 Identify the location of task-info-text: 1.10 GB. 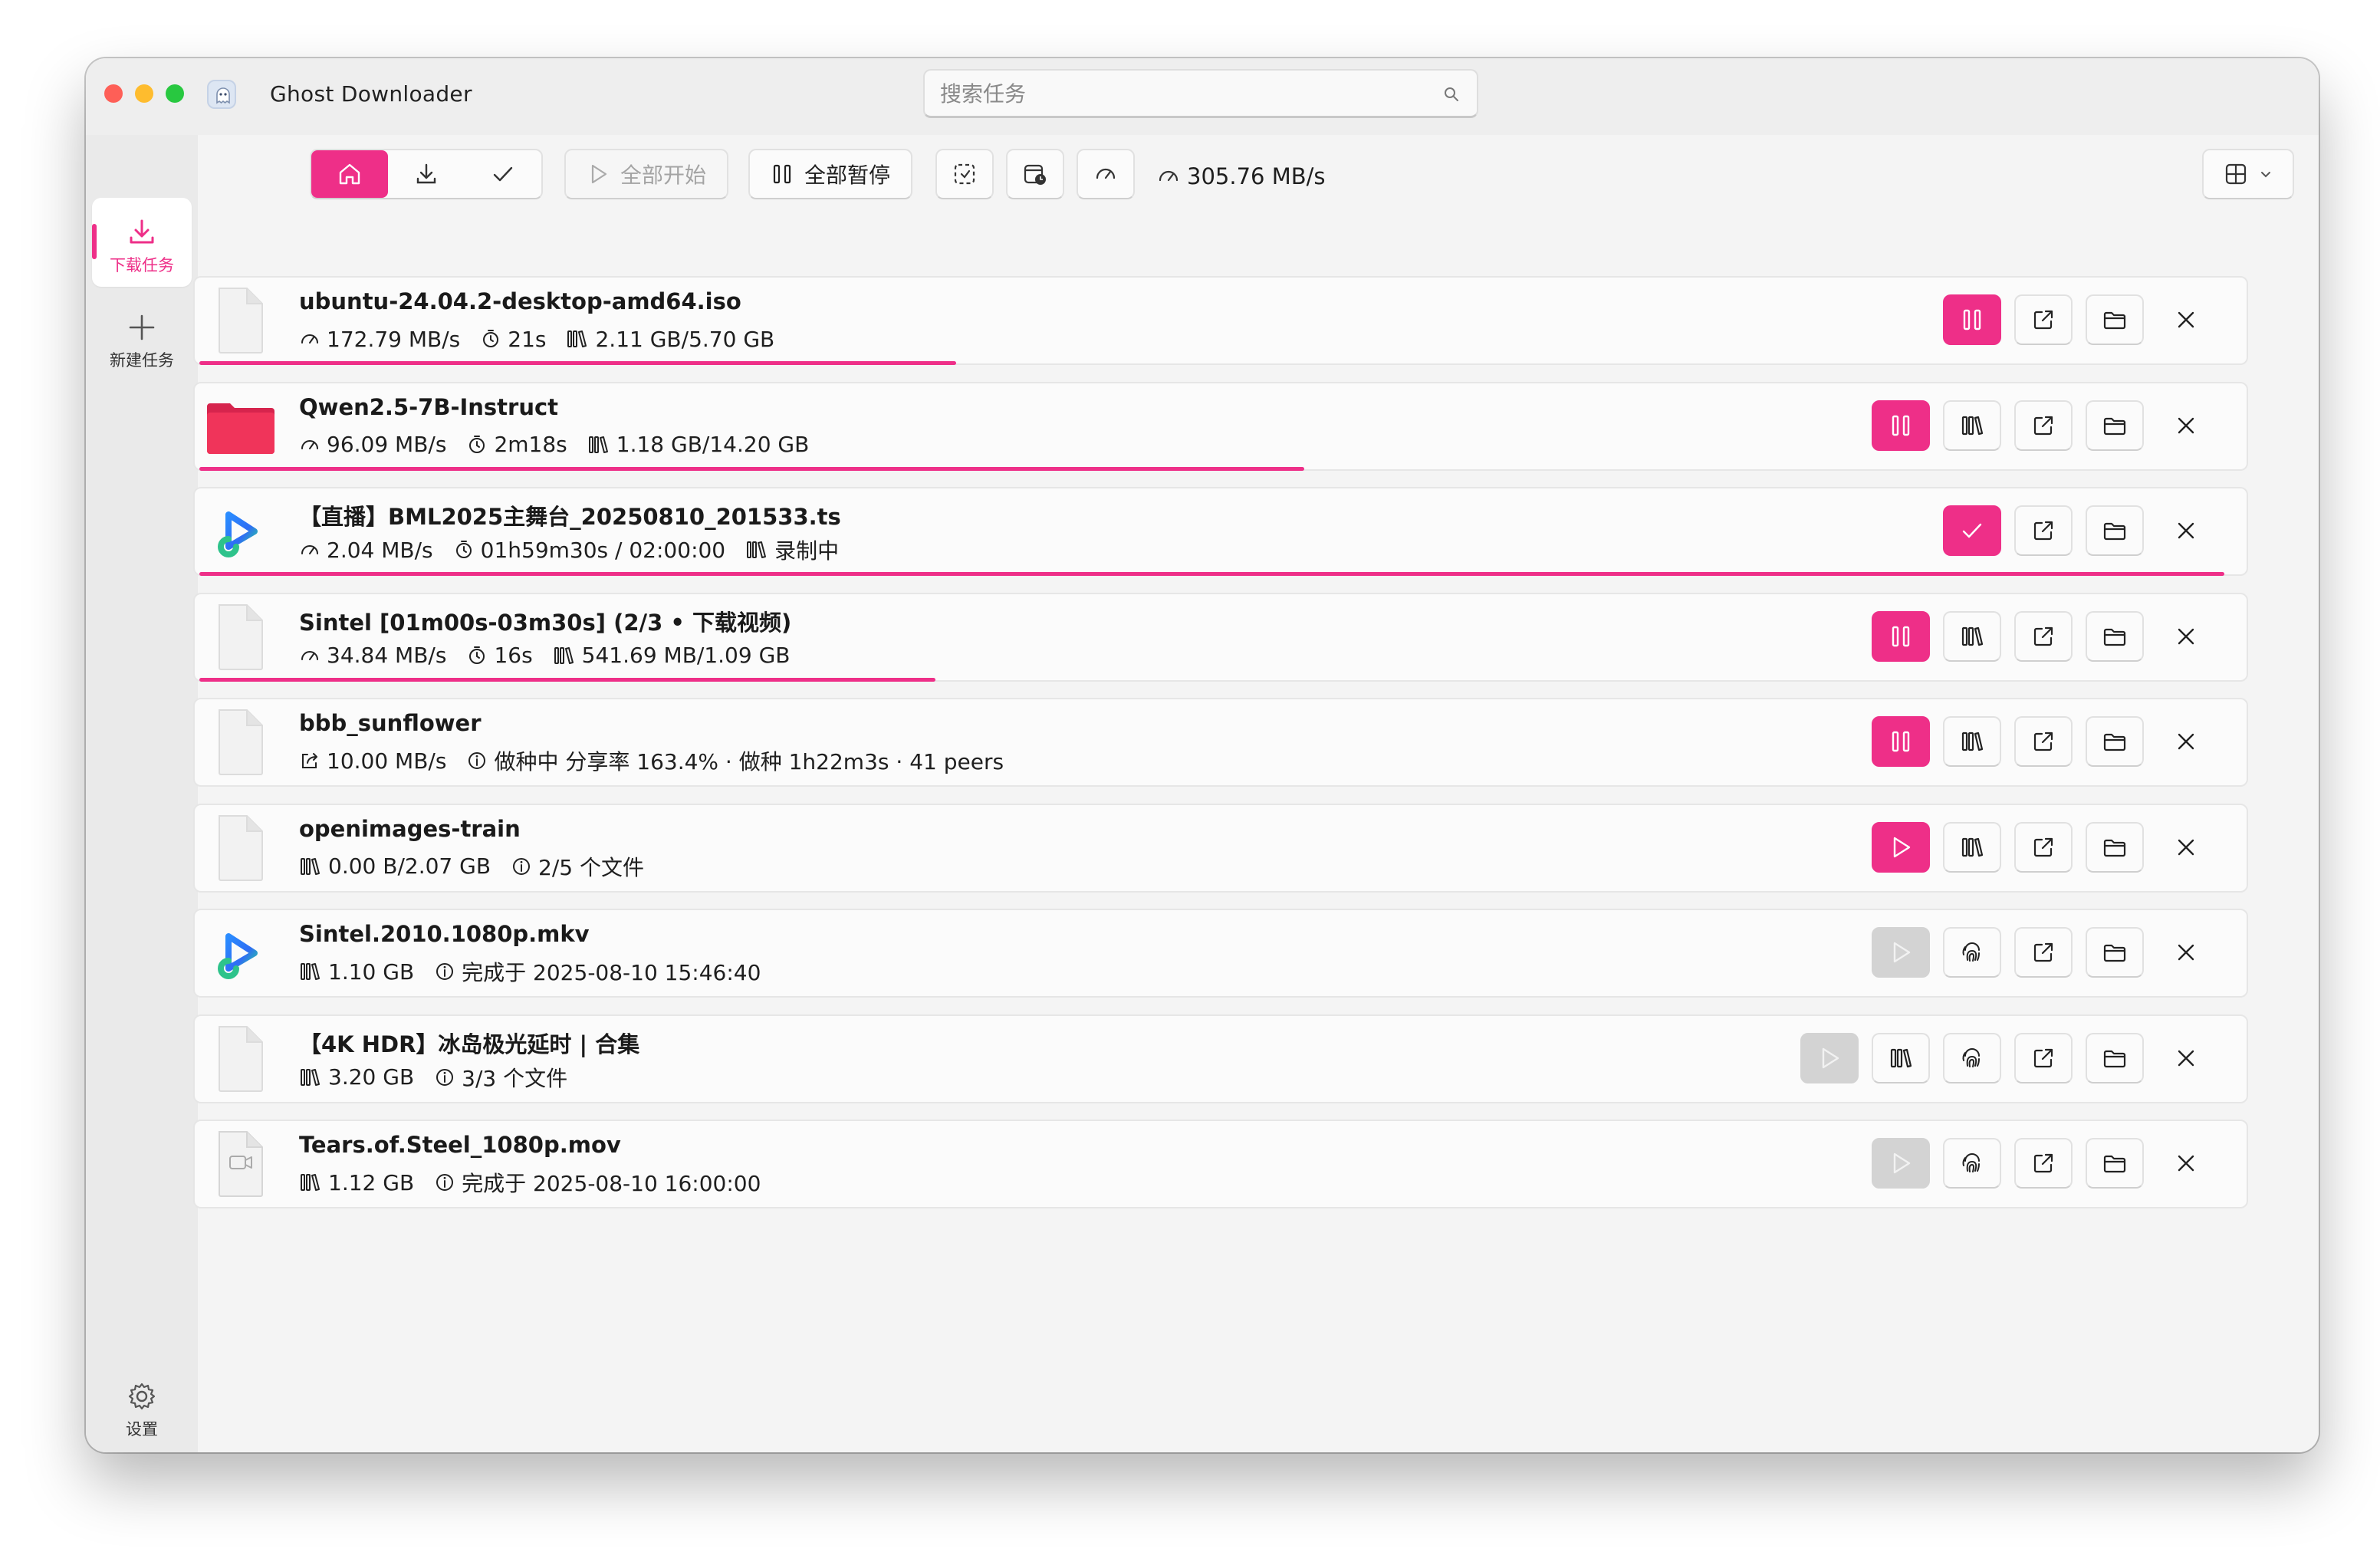
(371, 972).